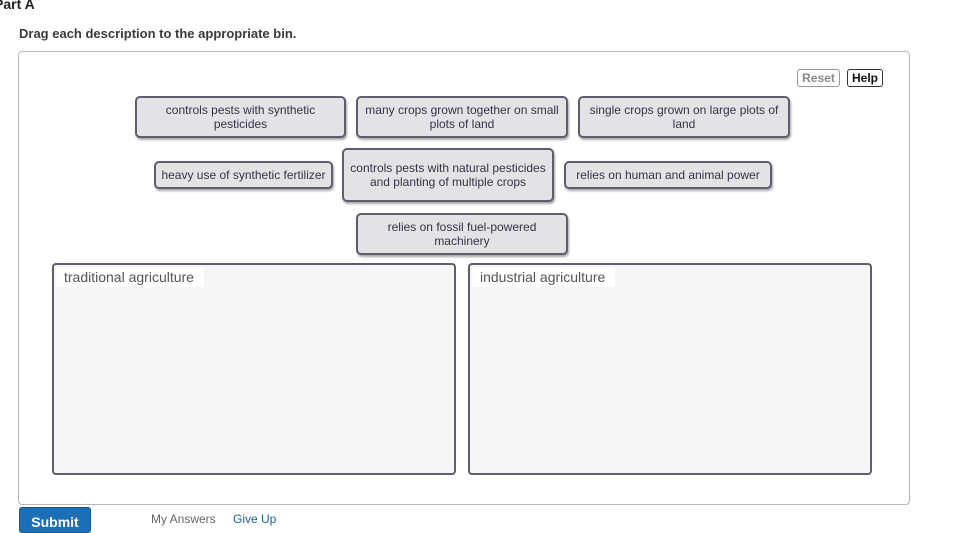 This screenshot has width=964, height=533. What do you see at coordinates (130, 277) in the screenshot?
I see `bin-label: traditional agriculture` at bounding box center [130, 277].